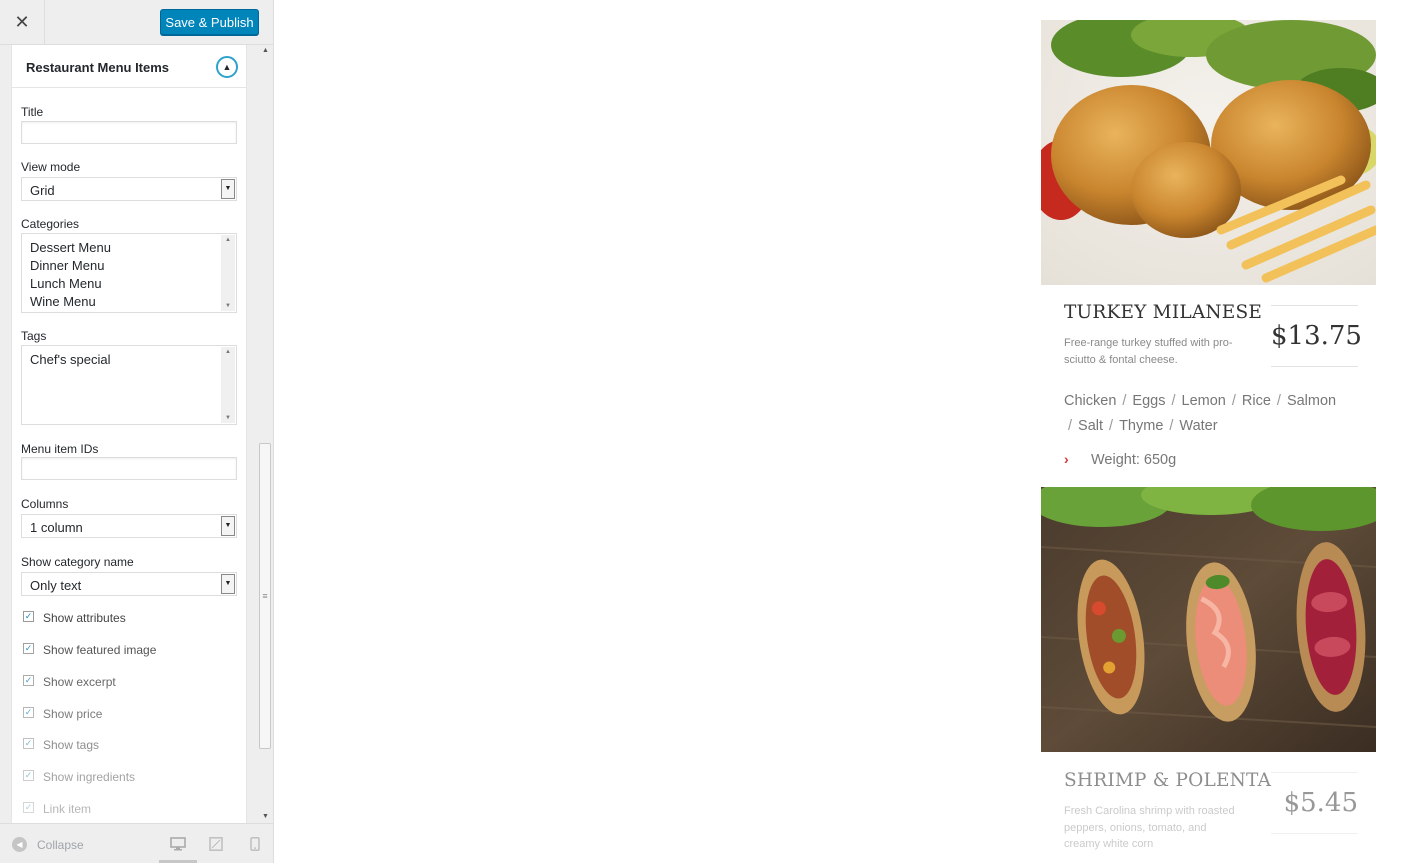 The height and width of the screenshot is (863, 1411). I want to click on checkbox-label: Show attributes, so click(84, 618).